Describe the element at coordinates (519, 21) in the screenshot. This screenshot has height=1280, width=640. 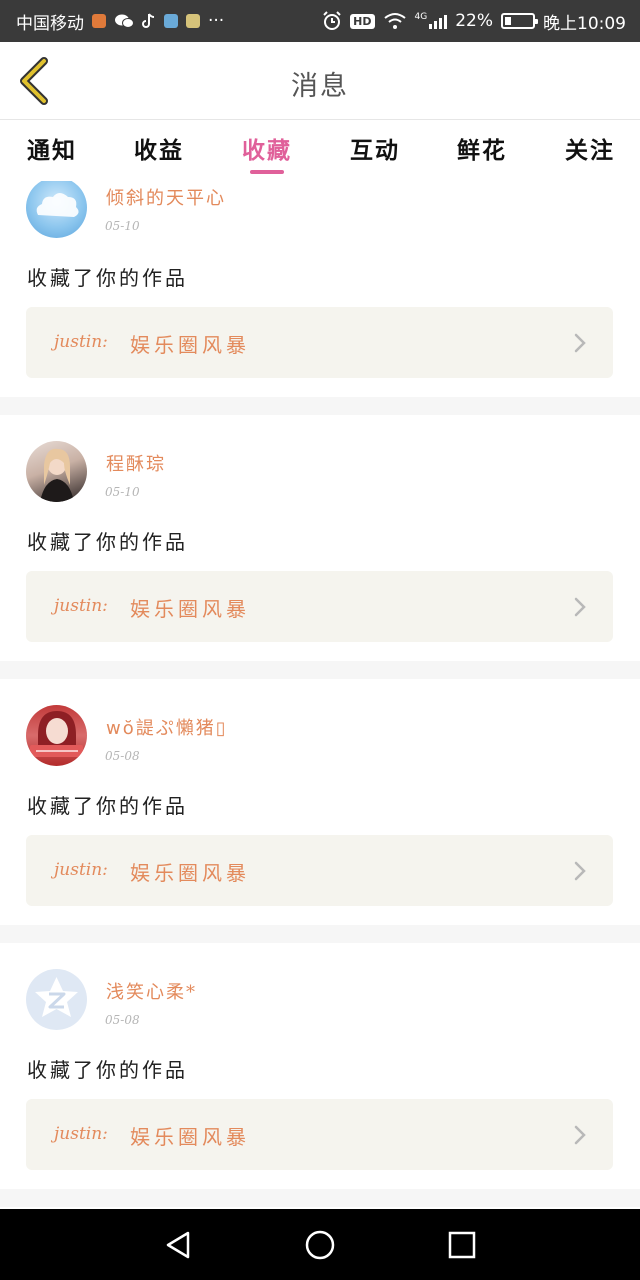
I see `battery-icon` at that location.